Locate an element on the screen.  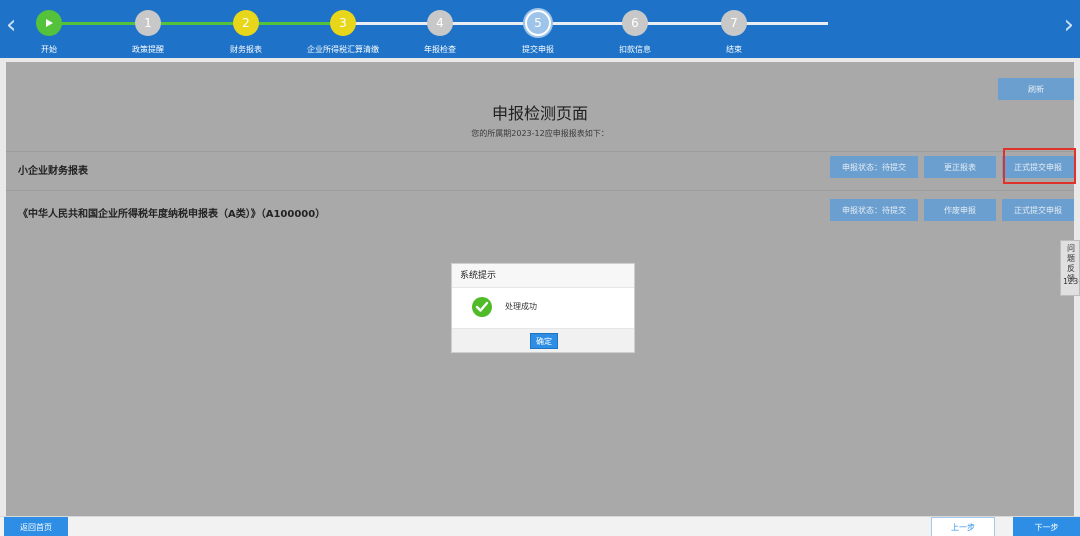
next-step-button: 下一步 is located at coordinates (1046, 526).